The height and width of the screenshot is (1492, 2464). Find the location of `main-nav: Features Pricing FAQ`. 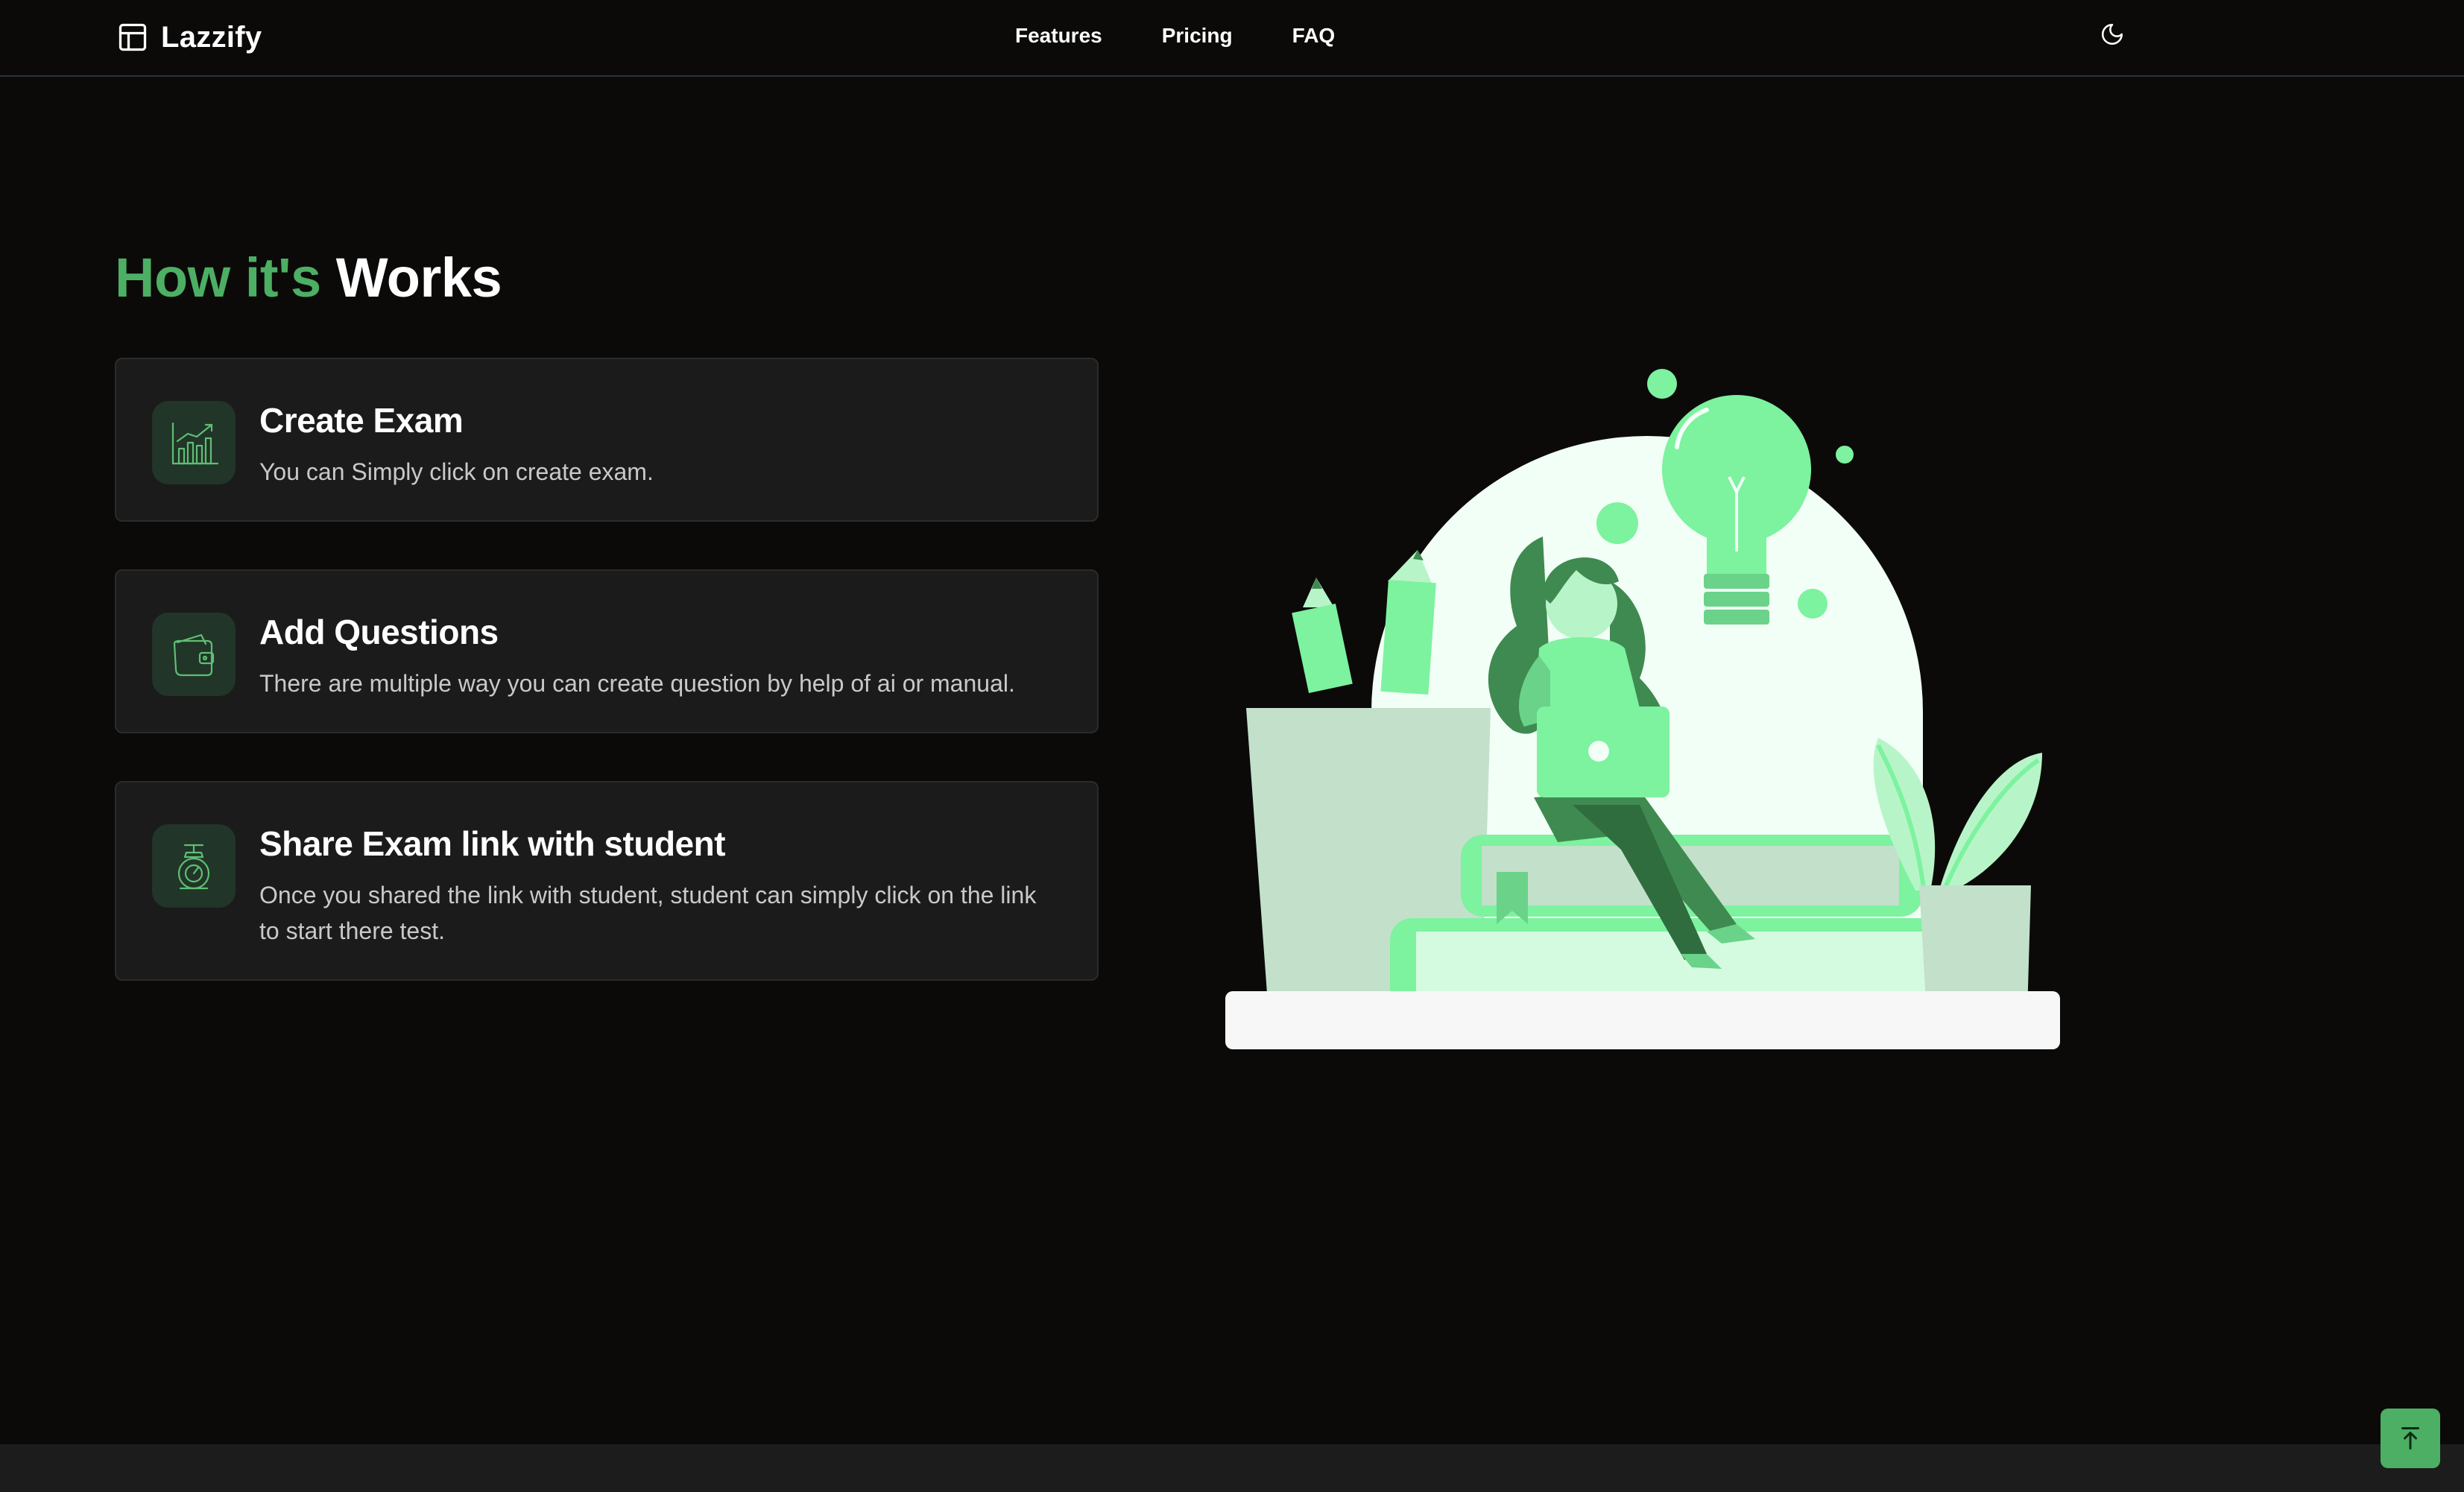

main-nav: Features Pricing FAQ is located at coordinates (1175, 36).